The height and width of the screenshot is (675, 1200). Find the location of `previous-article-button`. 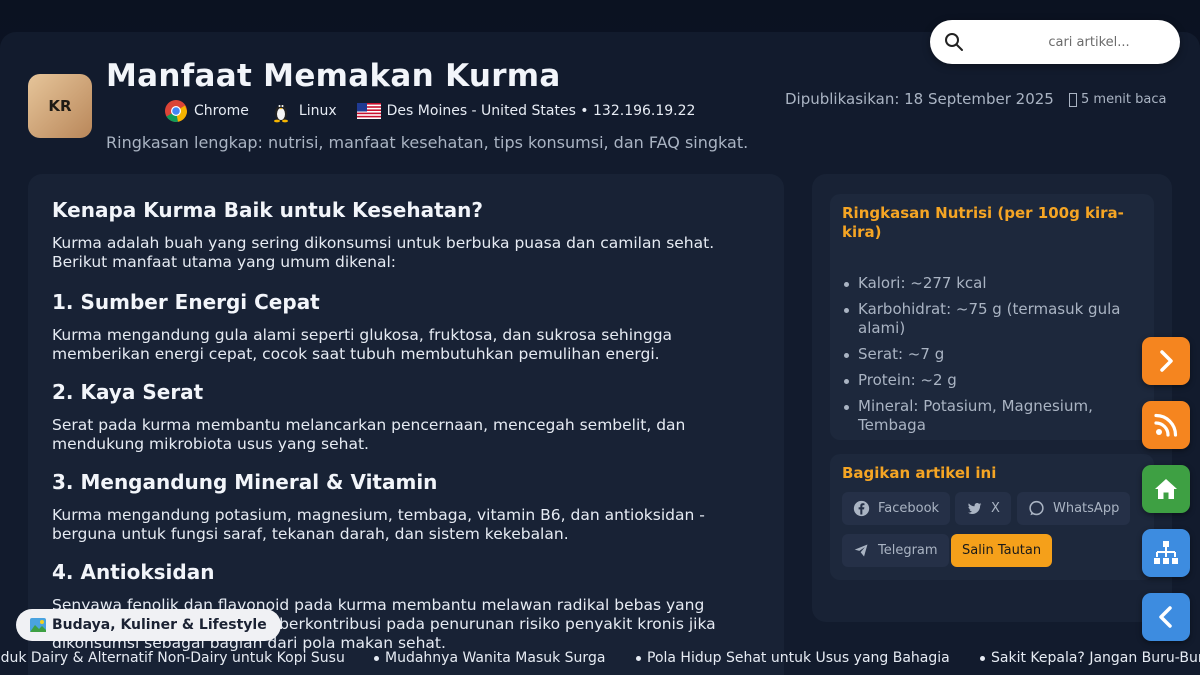

previous-article-button is located at coordinates (1166, 617).